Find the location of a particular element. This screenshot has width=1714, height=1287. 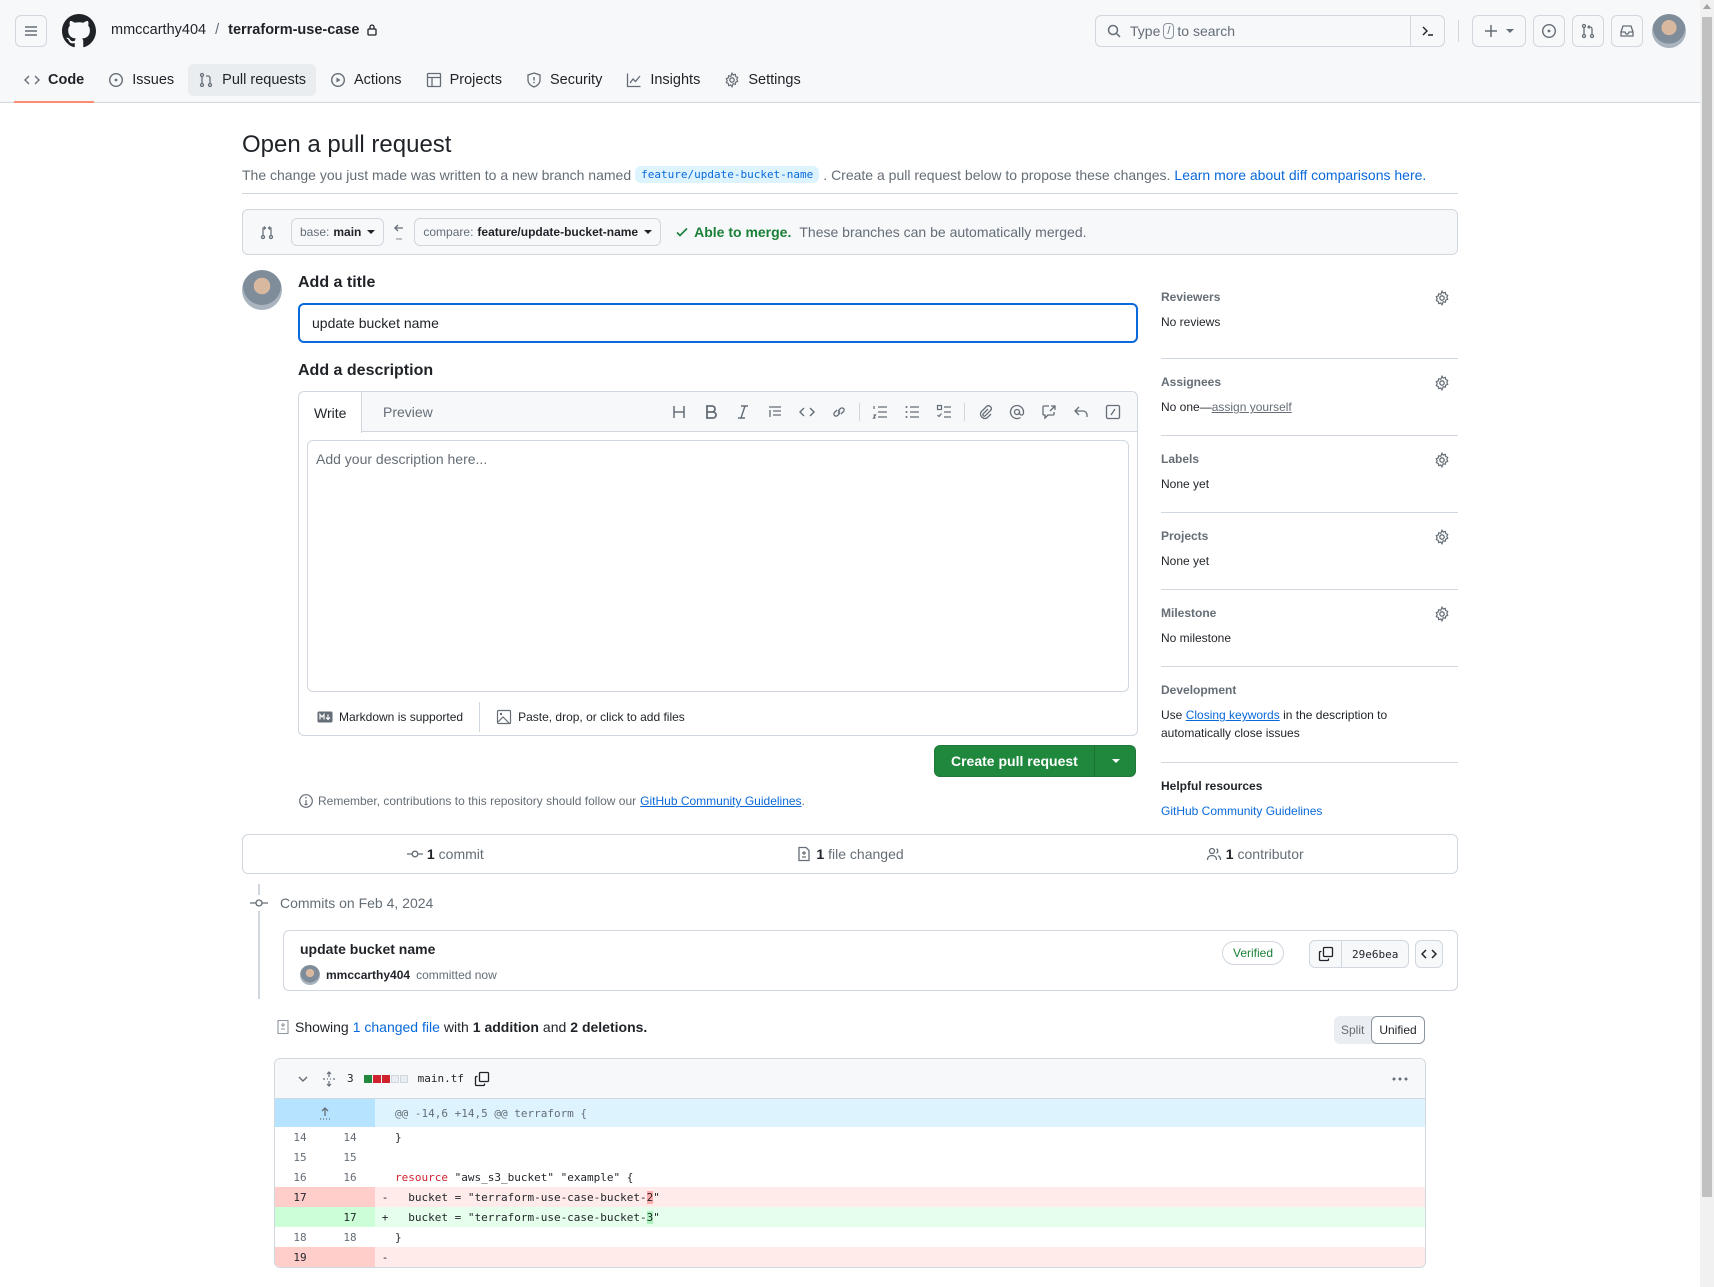

new-line-number: 16 is located at coordinates (350, 1177).